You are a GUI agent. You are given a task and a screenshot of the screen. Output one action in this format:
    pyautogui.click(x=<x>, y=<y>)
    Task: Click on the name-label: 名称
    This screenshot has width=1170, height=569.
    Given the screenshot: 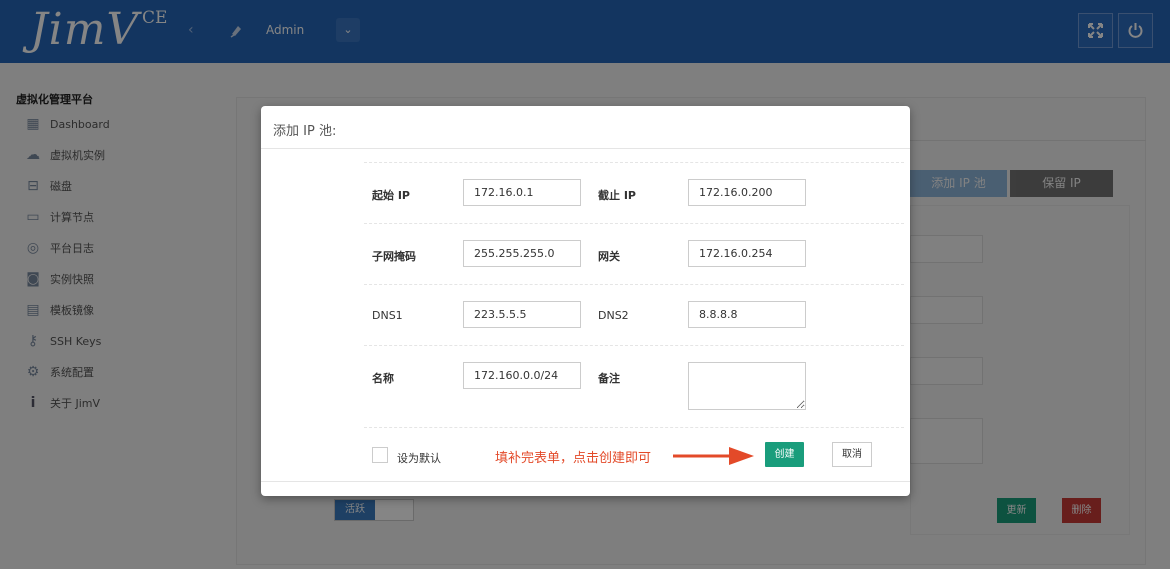 What is the action you would take?
    pyautogui.click(x=383, y=378)
    